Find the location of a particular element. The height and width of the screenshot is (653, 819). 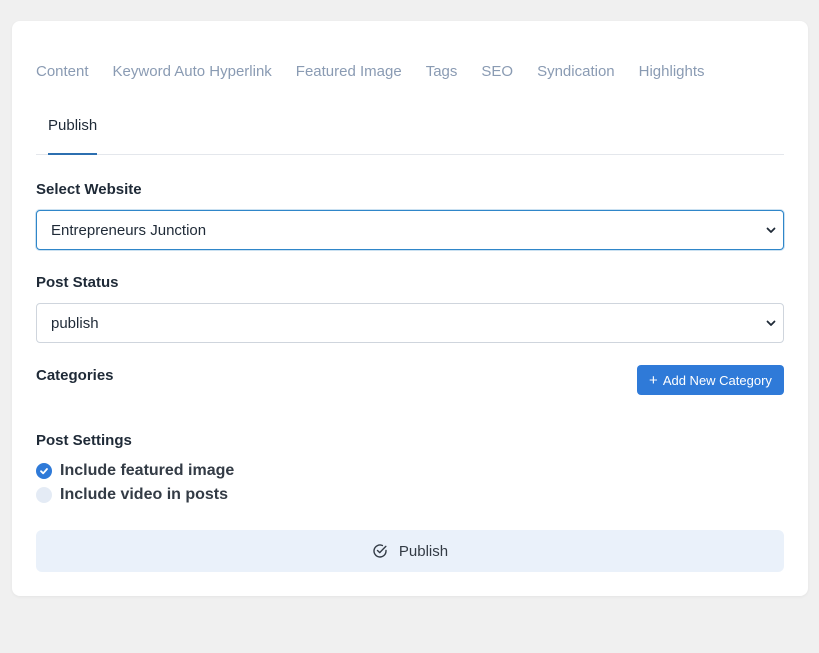

add-new-category-button: + Add New Category is located at coordinates (710, 380).